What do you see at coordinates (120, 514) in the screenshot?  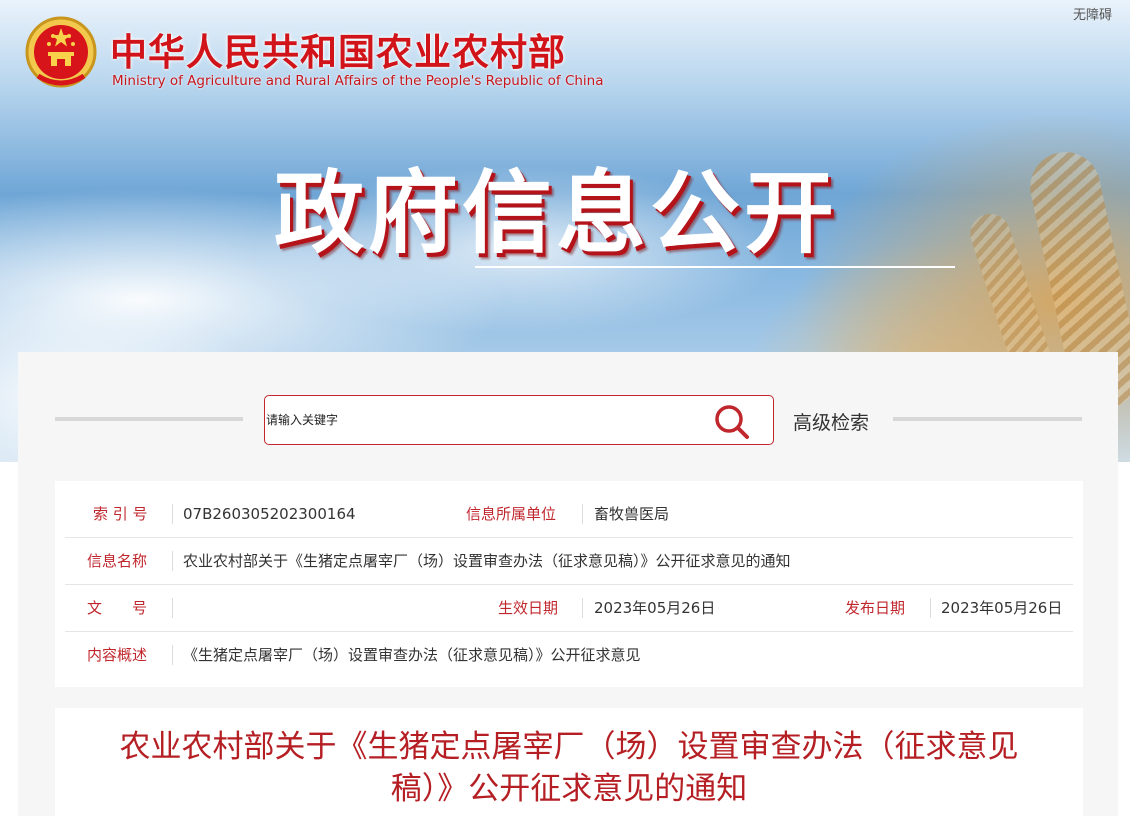 I see `index-label: 索 引 号` at bounding box center [120, 514].